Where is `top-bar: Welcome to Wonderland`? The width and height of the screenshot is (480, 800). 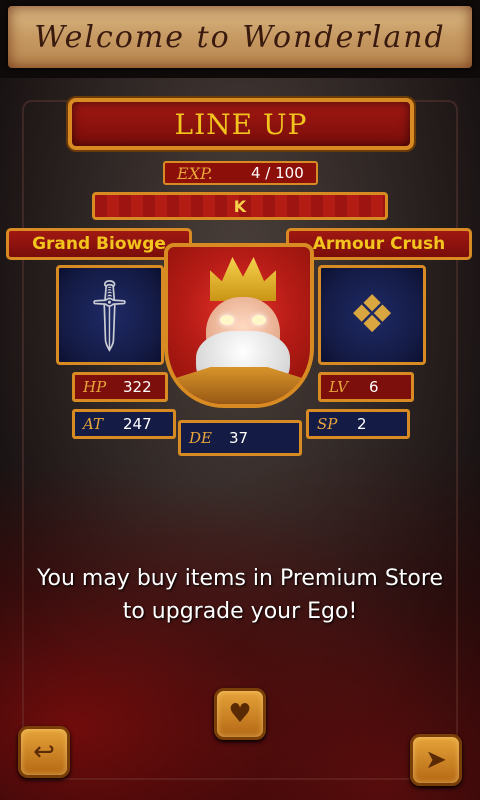 top-bar: Welcome to Wonderland is located at coordinates (240, 39).